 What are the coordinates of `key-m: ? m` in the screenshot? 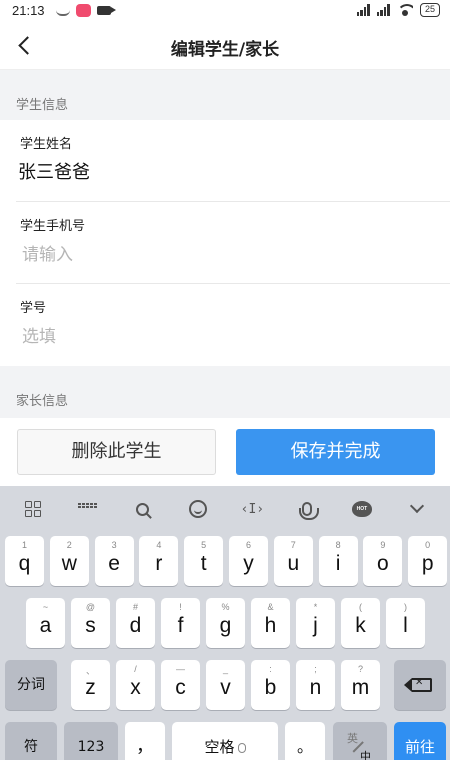 It's located at (360, 685).